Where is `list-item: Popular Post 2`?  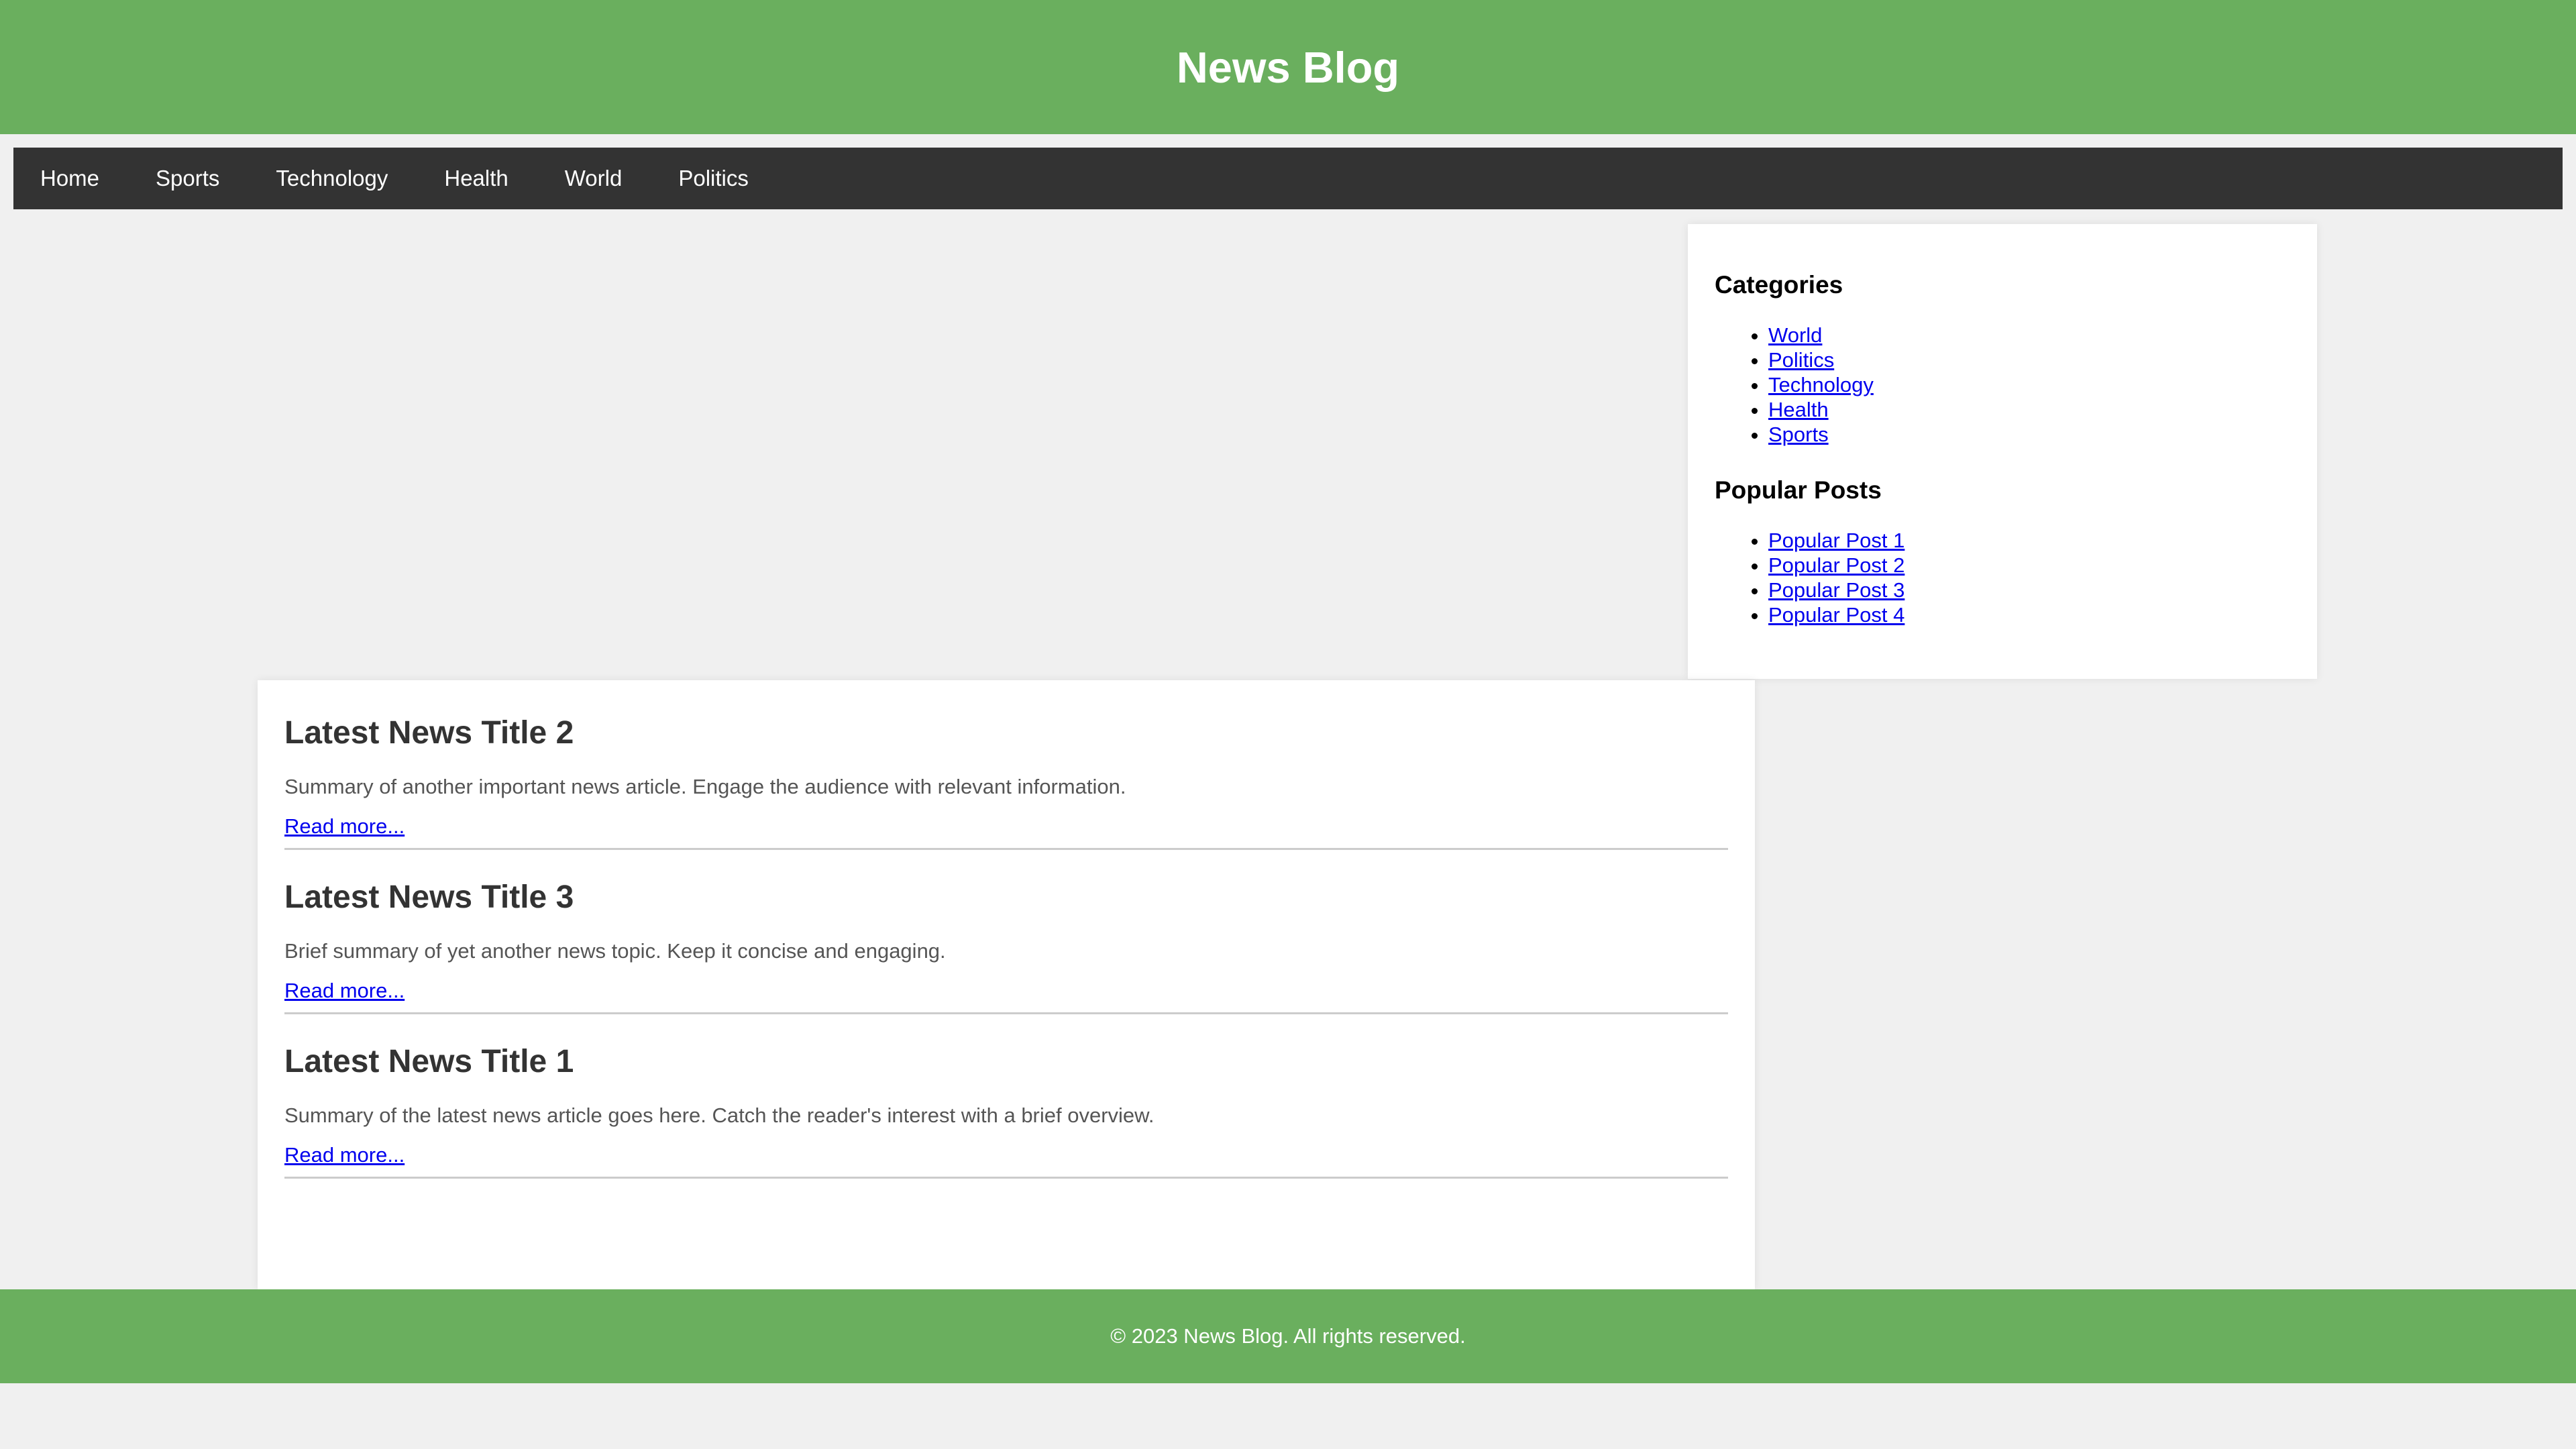 list-item: Popular Post 2 is located at coordinates (2029, 565).